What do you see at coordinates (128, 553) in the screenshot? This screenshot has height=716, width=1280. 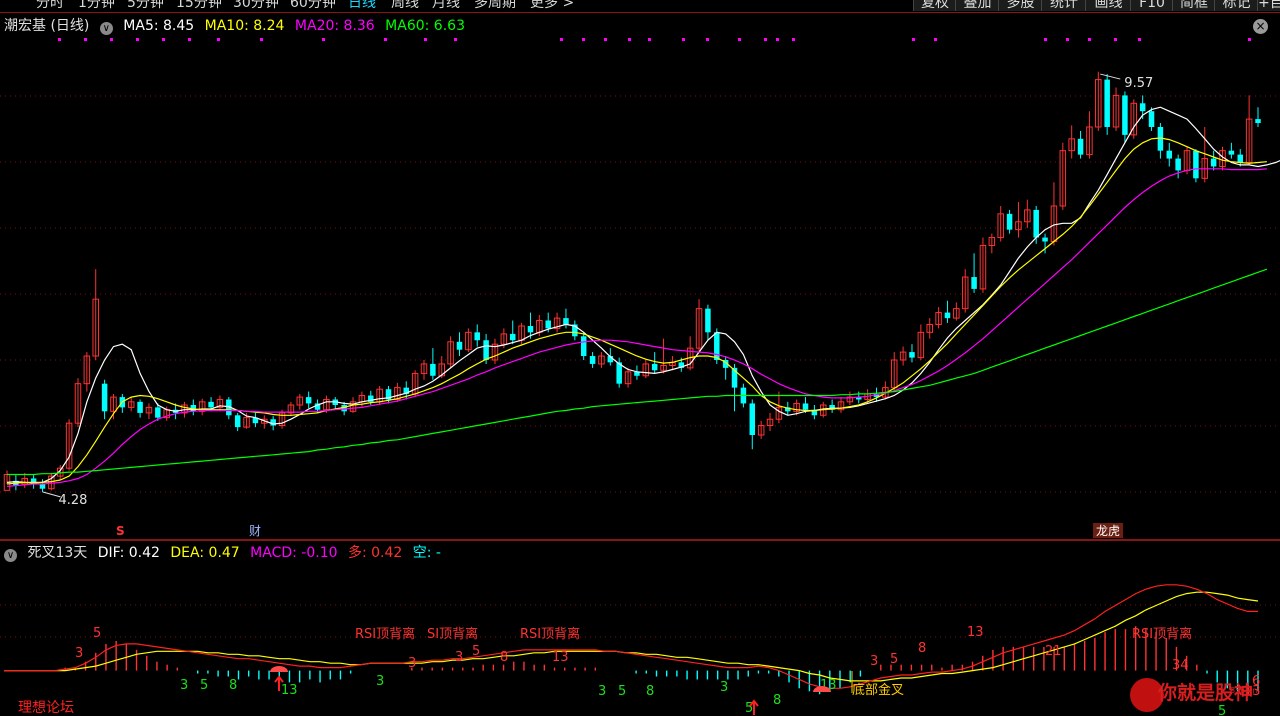 I see `dif-value: DIF: 0.42` at bounding box center [128, 553].